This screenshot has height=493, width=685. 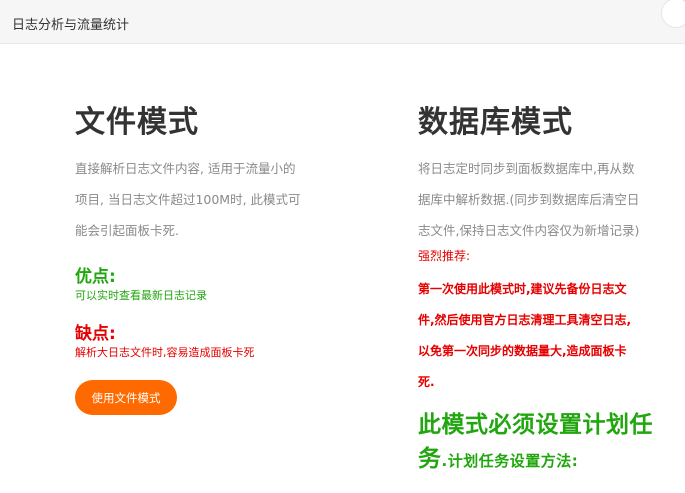 What do you see at coordinates (430, 459) in the screenshot?
I see `cron-notice-big: 务` at bounding box center [430, 459].